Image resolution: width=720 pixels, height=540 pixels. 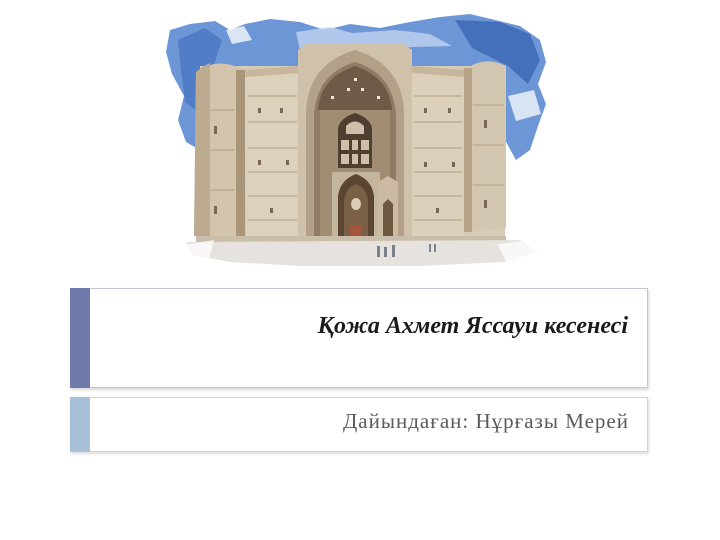 What do you see at coordinates (468, 150) in the screenshot?
I see `right-tower-shadow` at bounding box center [468, 150].